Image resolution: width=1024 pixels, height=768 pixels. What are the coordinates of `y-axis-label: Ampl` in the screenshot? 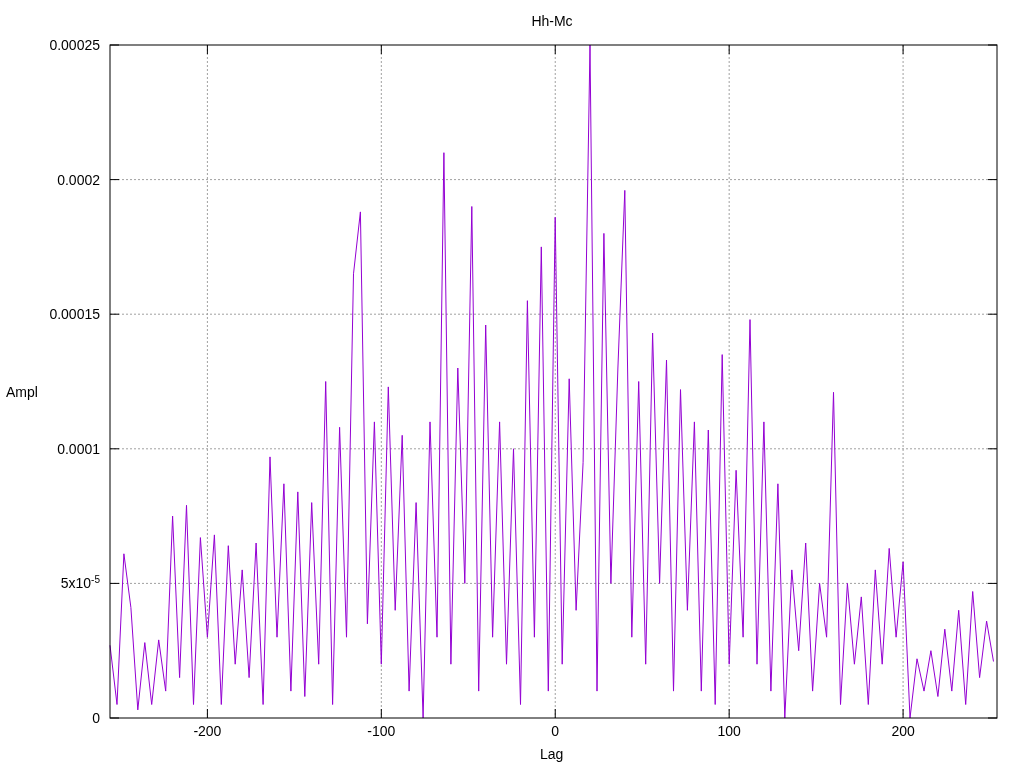 It's located at (22, 392).